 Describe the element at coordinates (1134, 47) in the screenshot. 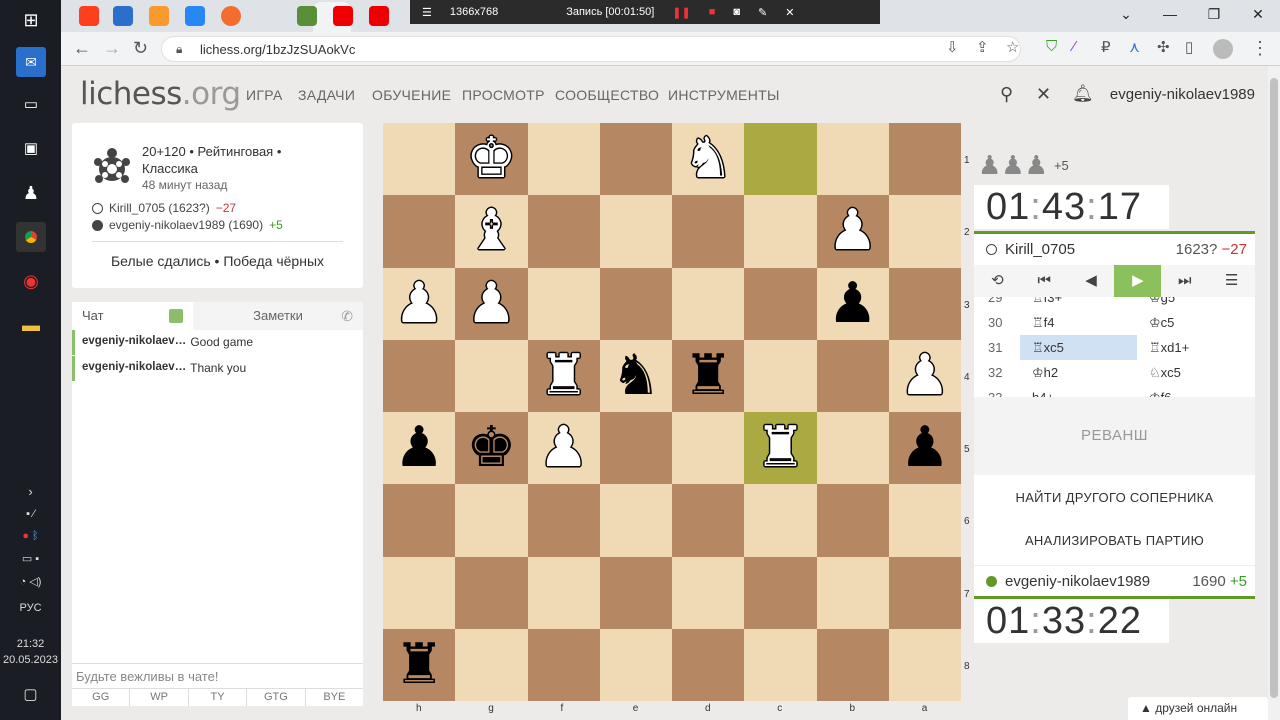

I see `extension-icon-3: ⋏` at that location.